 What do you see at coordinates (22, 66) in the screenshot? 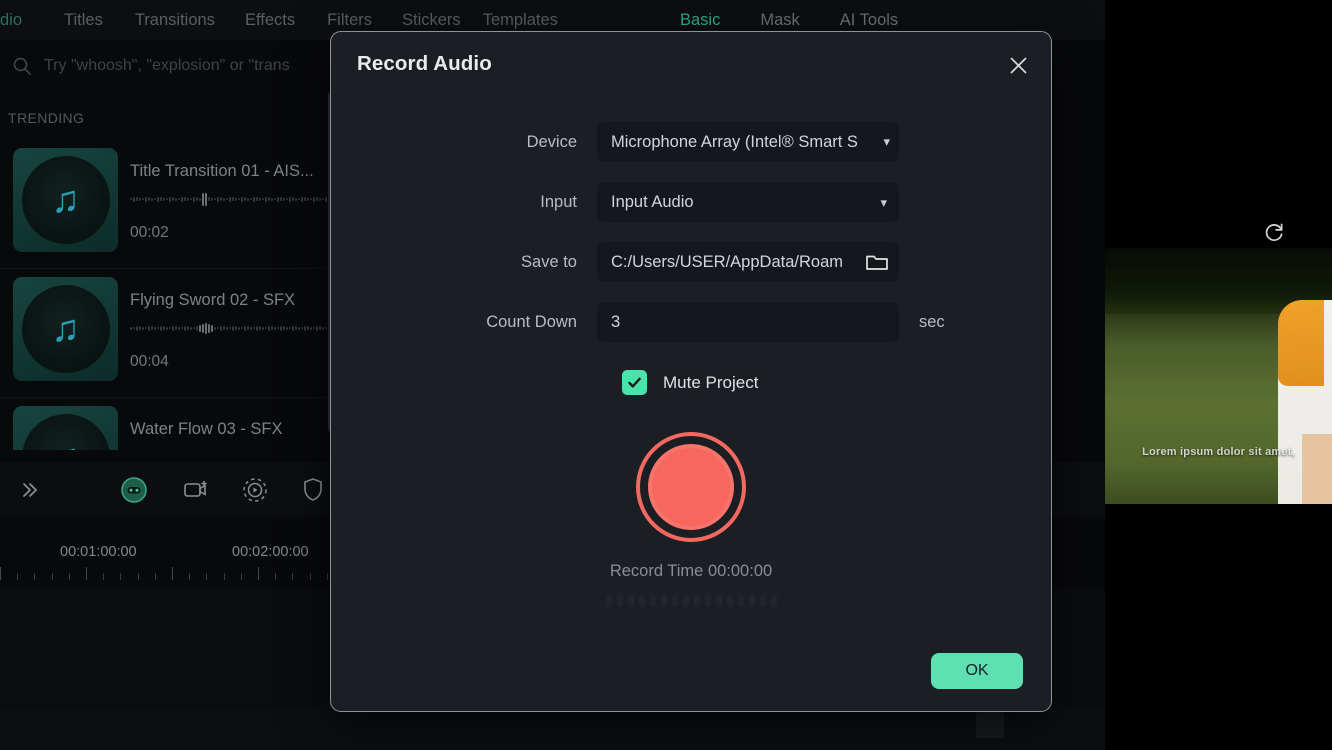
I see `search-icon` at bounding box center [22, 66].